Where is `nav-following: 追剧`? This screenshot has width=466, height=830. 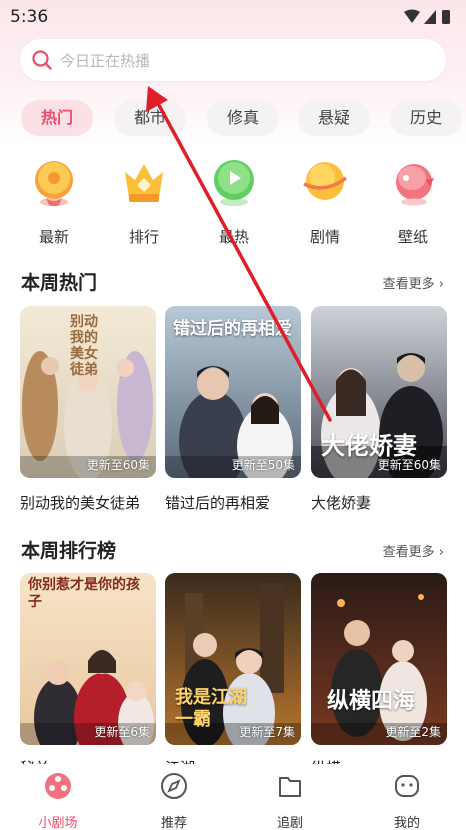 nav-following: 追剧 is located at coordinates (290, 800).